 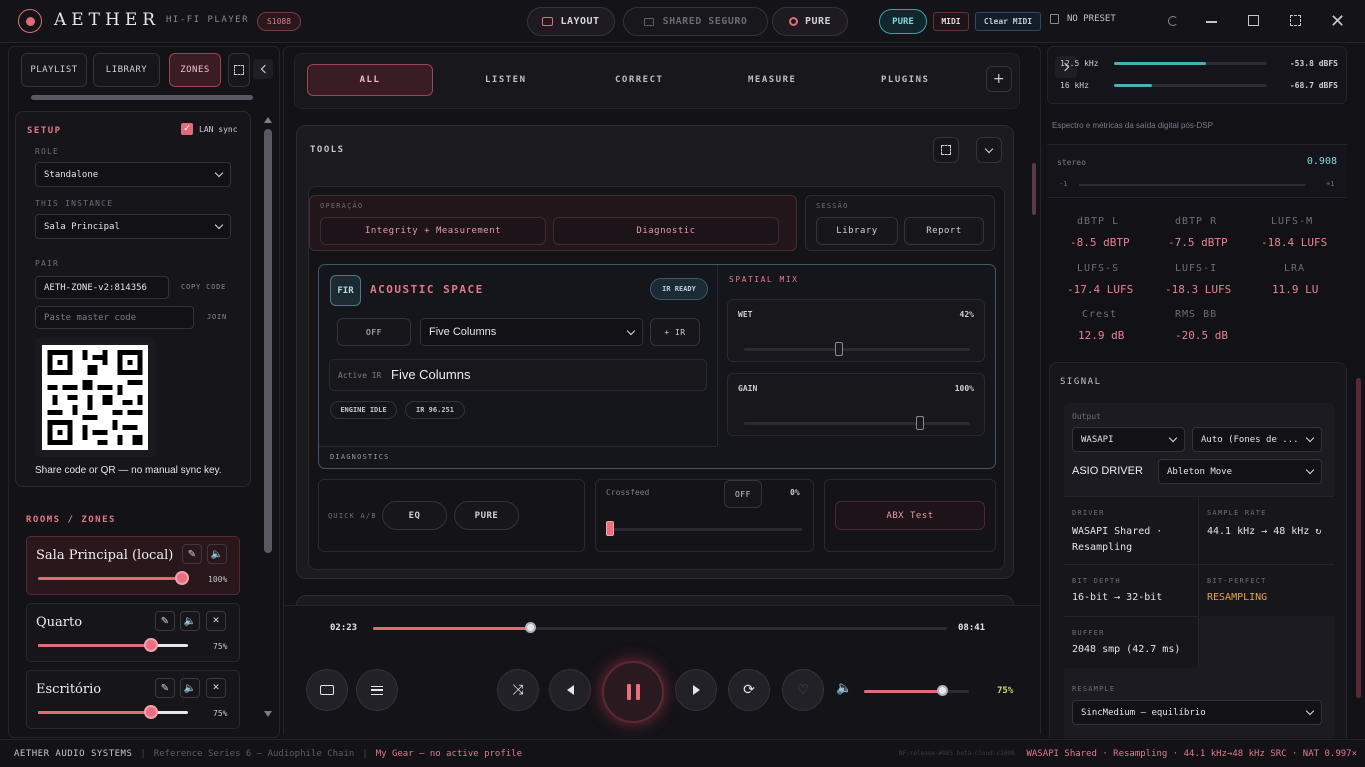 What do you see at coordinates (943, 690) in the screenshot?
I see `volume-thumb` at bounding box center [943, 690].